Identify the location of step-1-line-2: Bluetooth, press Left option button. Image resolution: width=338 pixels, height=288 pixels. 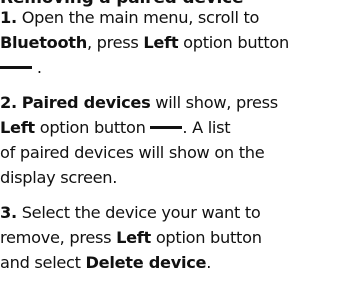
(144, 43).